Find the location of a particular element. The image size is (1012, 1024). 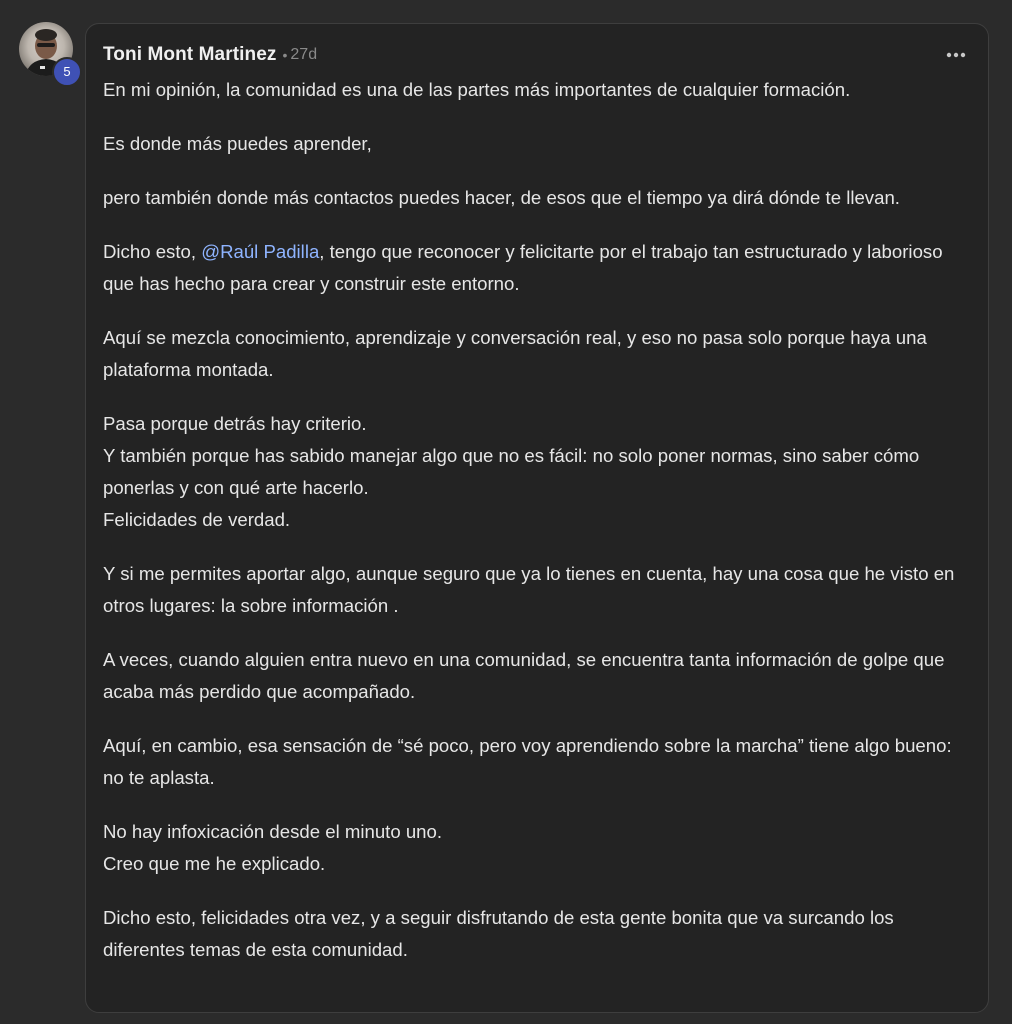

author-name: Toni Mont Martinez is located at coordinates (189, 55).